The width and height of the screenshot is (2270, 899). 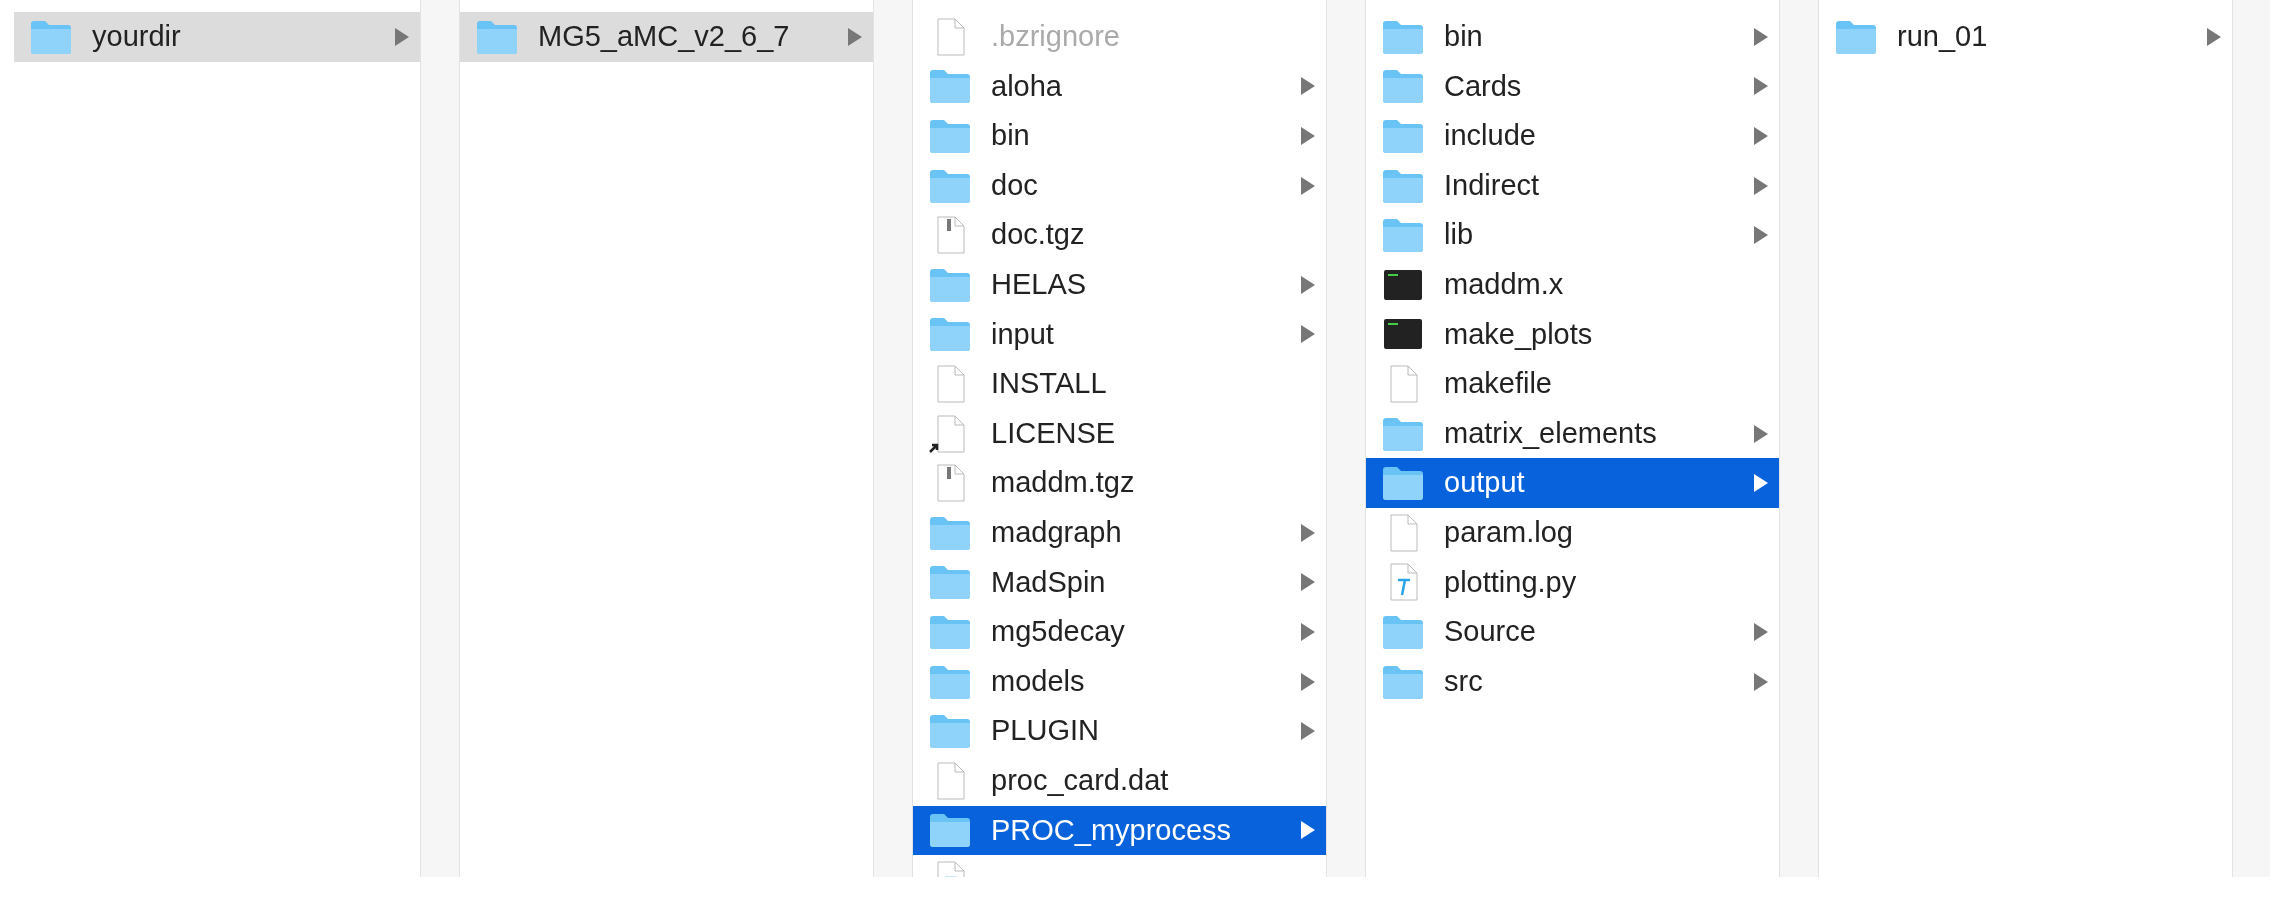 I want to click on file-item: INSTALL, so click(x=1119, y=384).